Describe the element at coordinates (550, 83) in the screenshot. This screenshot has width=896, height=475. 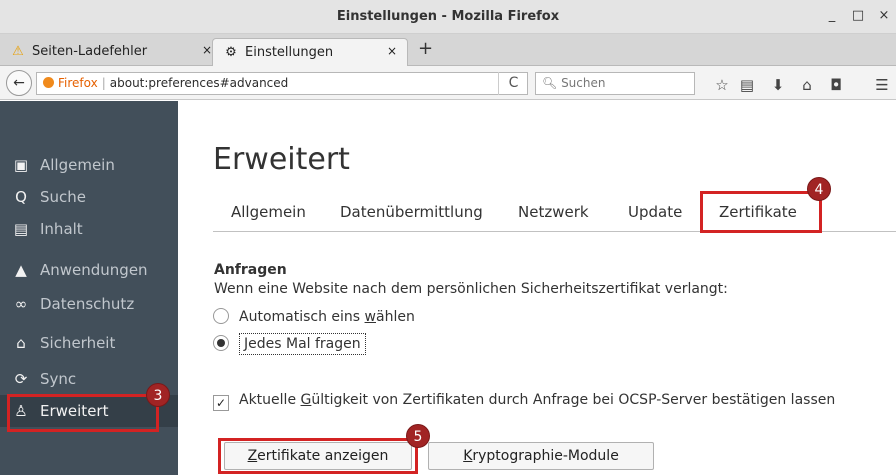
I see `search-icon: 🔍︎` at that location.